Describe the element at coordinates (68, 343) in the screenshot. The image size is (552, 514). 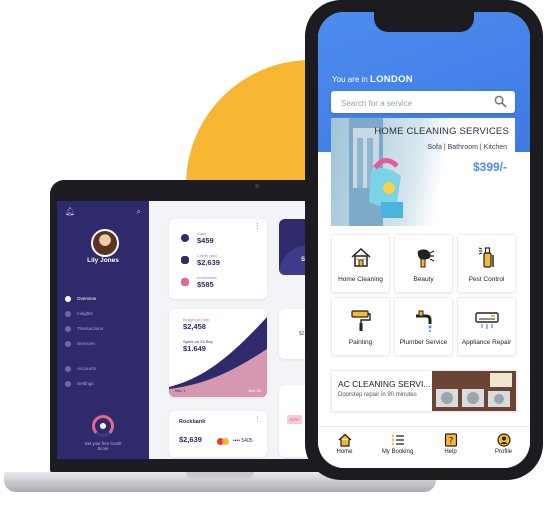
I see `services-icon` at that location.